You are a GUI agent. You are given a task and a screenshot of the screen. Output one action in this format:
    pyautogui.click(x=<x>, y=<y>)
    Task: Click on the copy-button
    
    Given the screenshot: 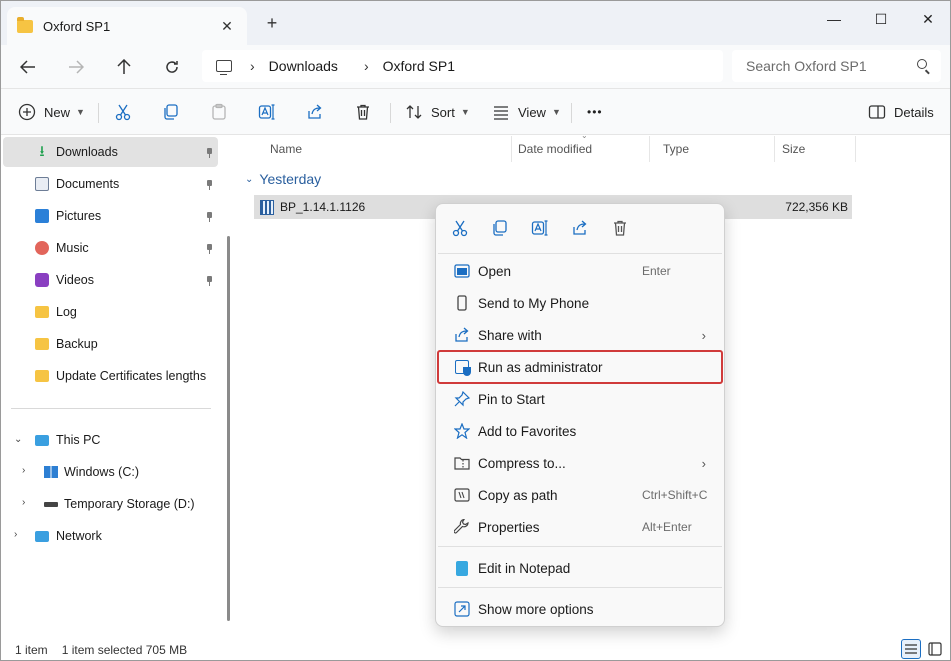 What is the action you would take?
    pyautogui.click(x=171, y=112)
    